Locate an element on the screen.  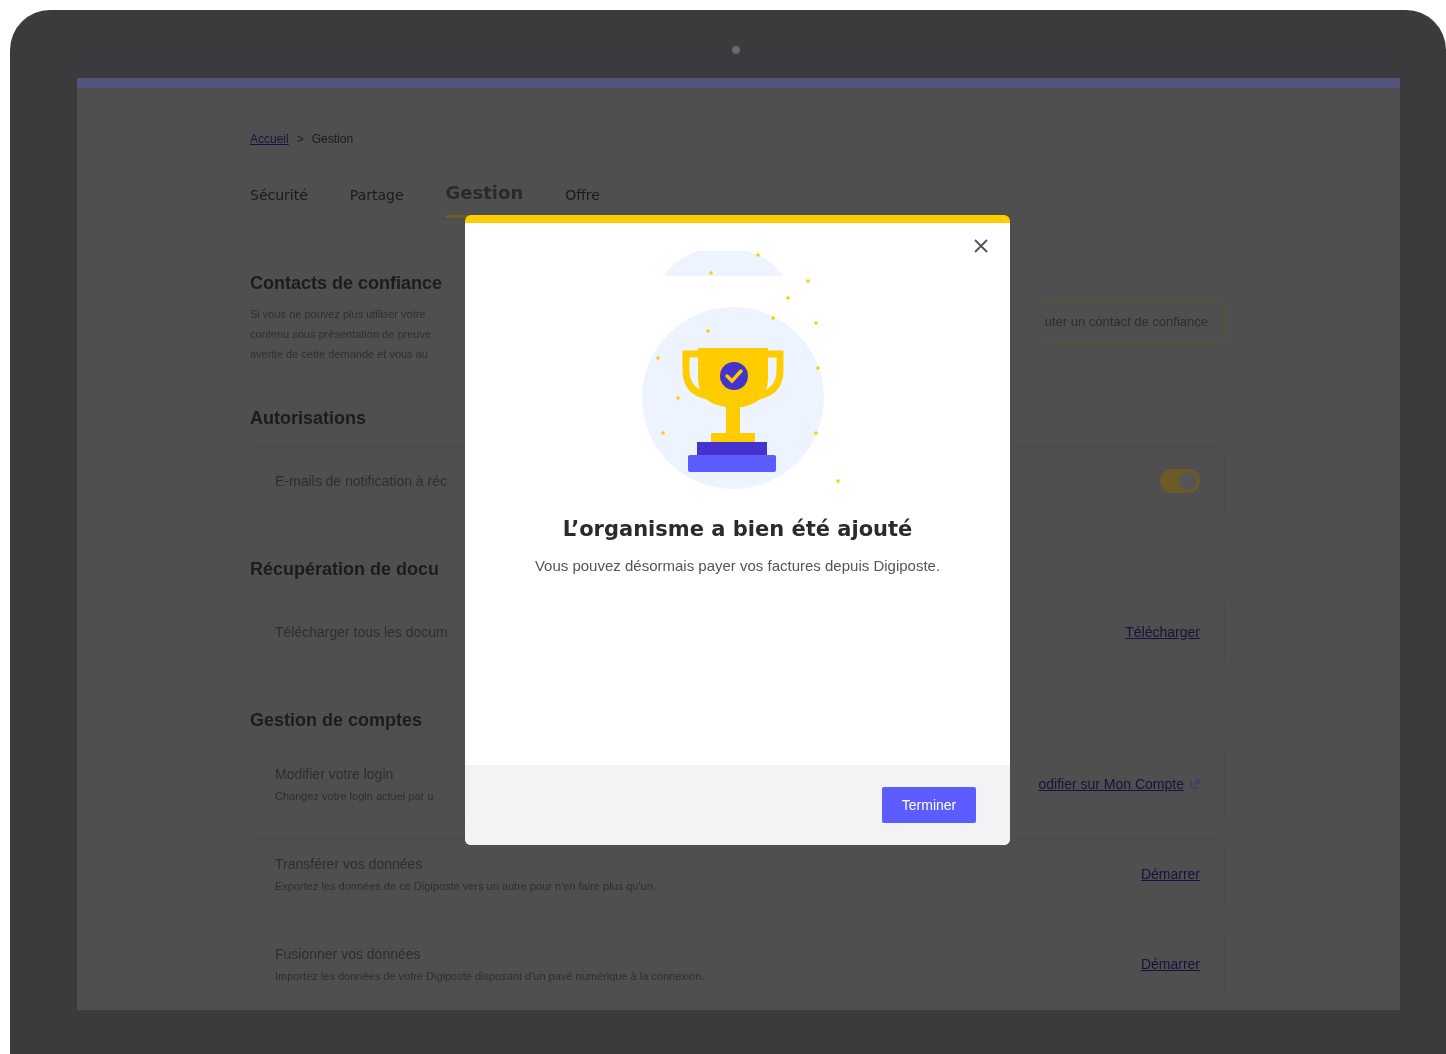
dialog-message: Vous pouvez désormais payer vos factures depuis Digiposte. is located at coordinates (737, 565).